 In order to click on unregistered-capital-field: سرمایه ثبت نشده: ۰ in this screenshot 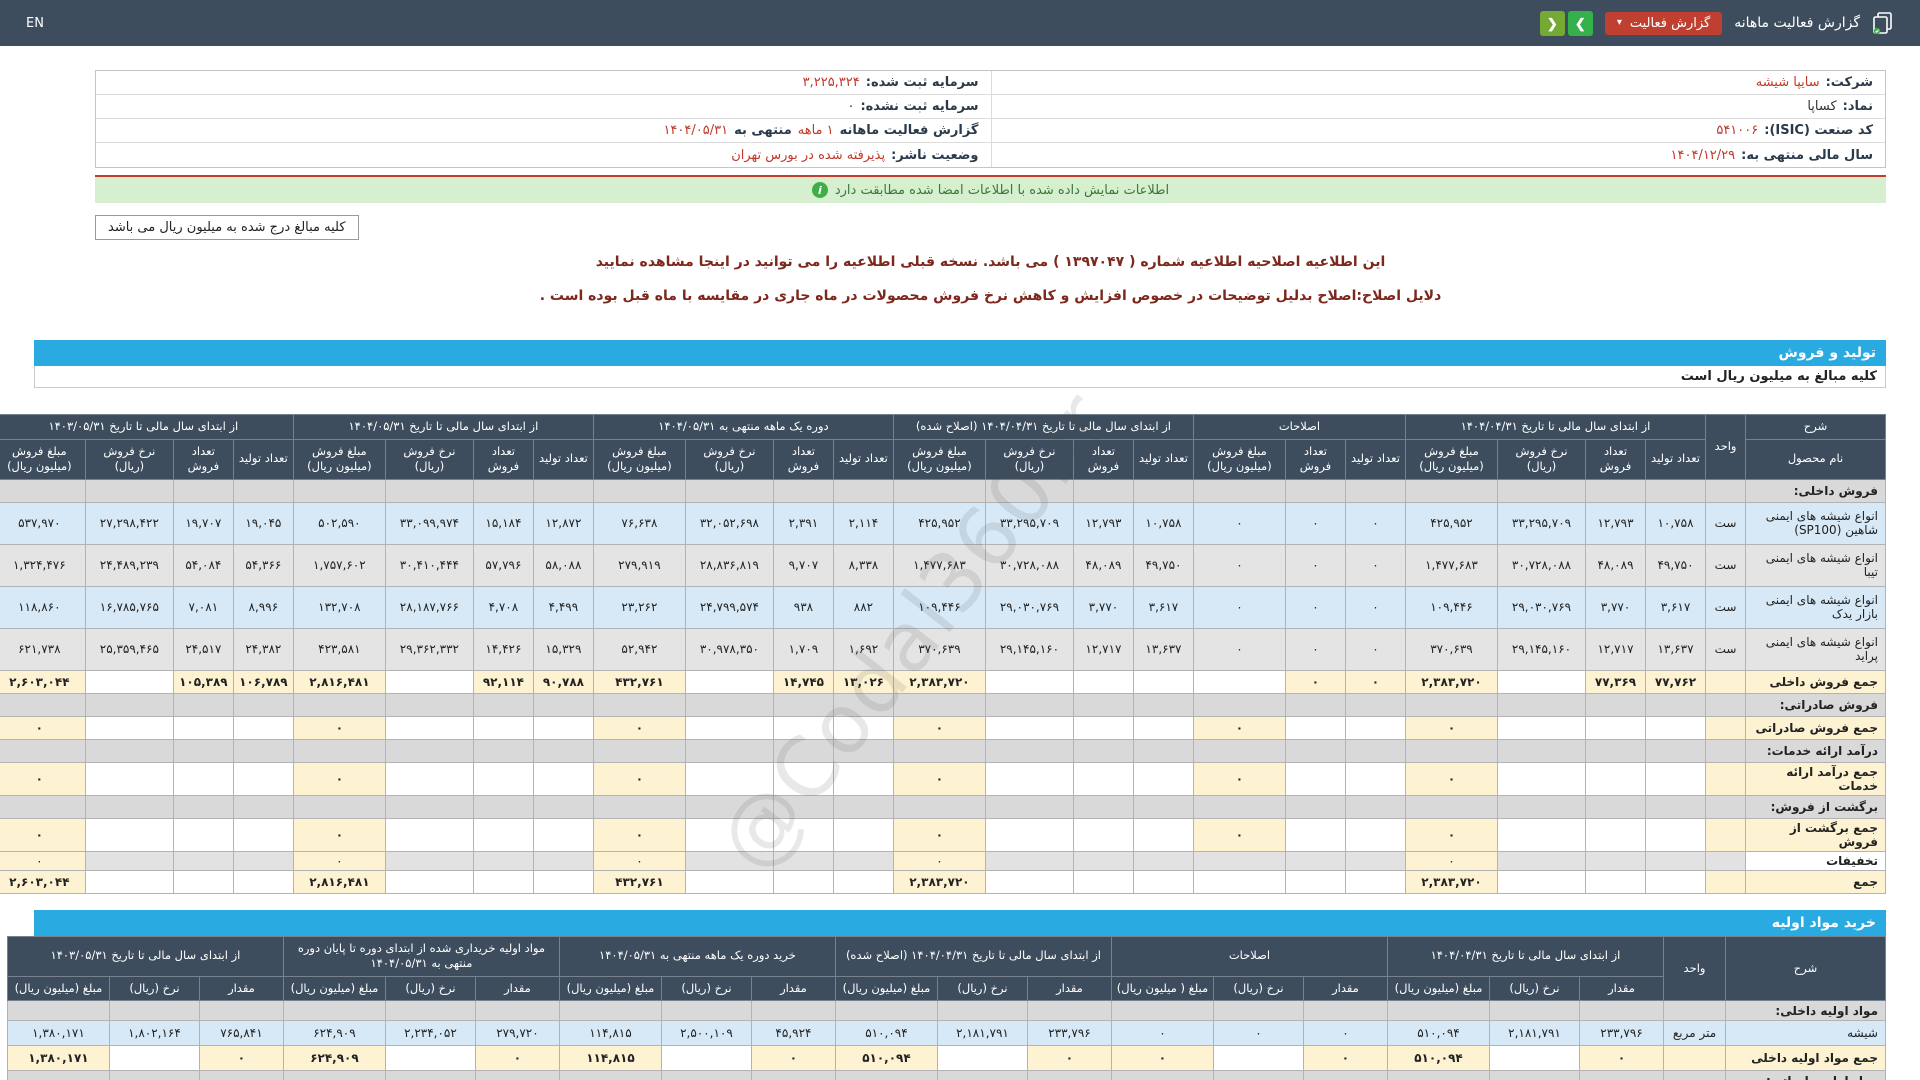, I will do `click(543, 107)`.